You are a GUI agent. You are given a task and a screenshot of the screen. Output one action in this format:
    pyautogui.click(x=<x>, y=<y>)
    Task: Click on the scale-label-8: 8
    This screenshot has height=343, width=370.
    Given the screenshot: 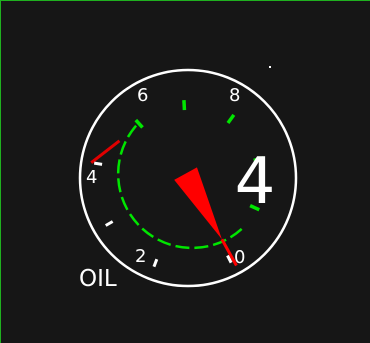 What is the action you would take?
    pyautogui.click(x=234, y=95)
    